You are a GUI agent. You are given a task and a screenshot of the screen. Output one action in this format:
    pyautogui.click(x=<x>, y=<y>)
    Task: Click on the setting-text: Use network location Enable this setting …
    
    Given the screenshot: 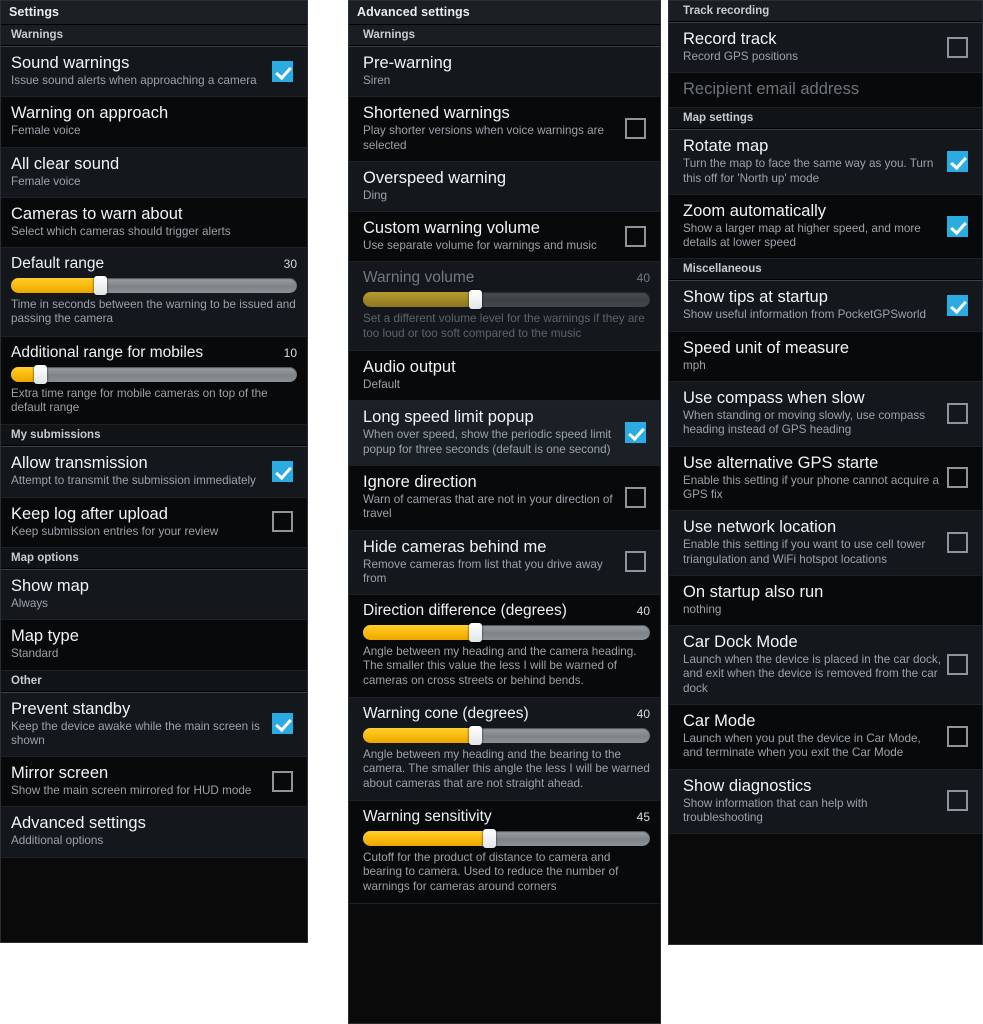 What is the action you would take?
    pyautogui.click(x=808, y=542)
    